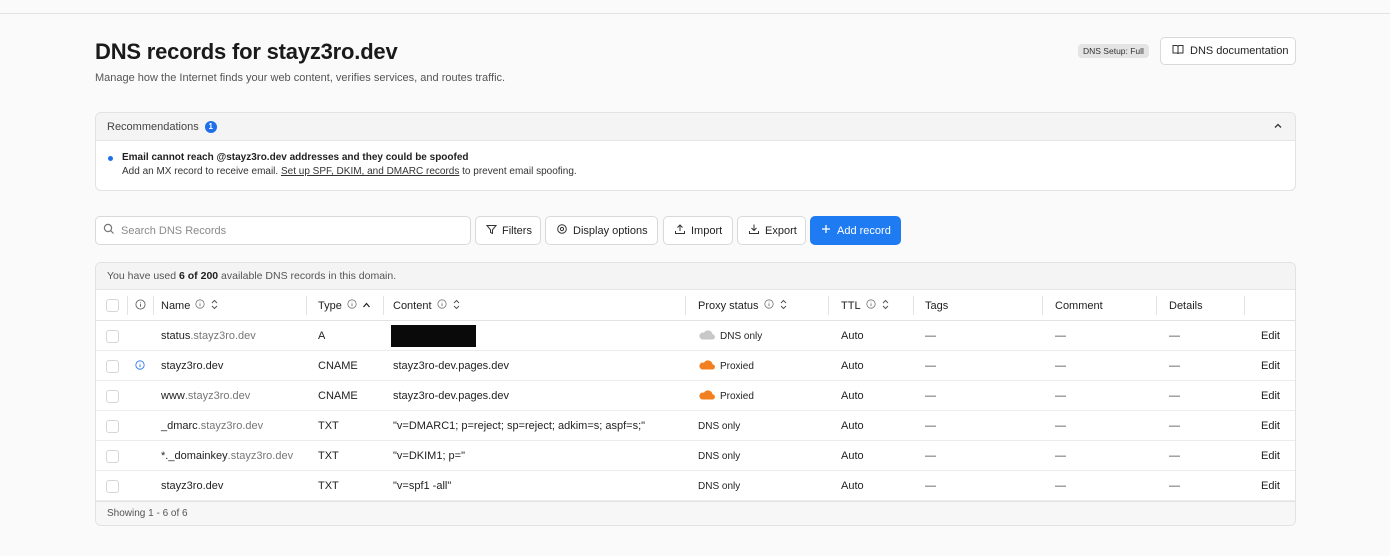 The height and width of the screenshot is (556, 1390). I want to click on usage-count: 6 of 200, so click(199, 276).